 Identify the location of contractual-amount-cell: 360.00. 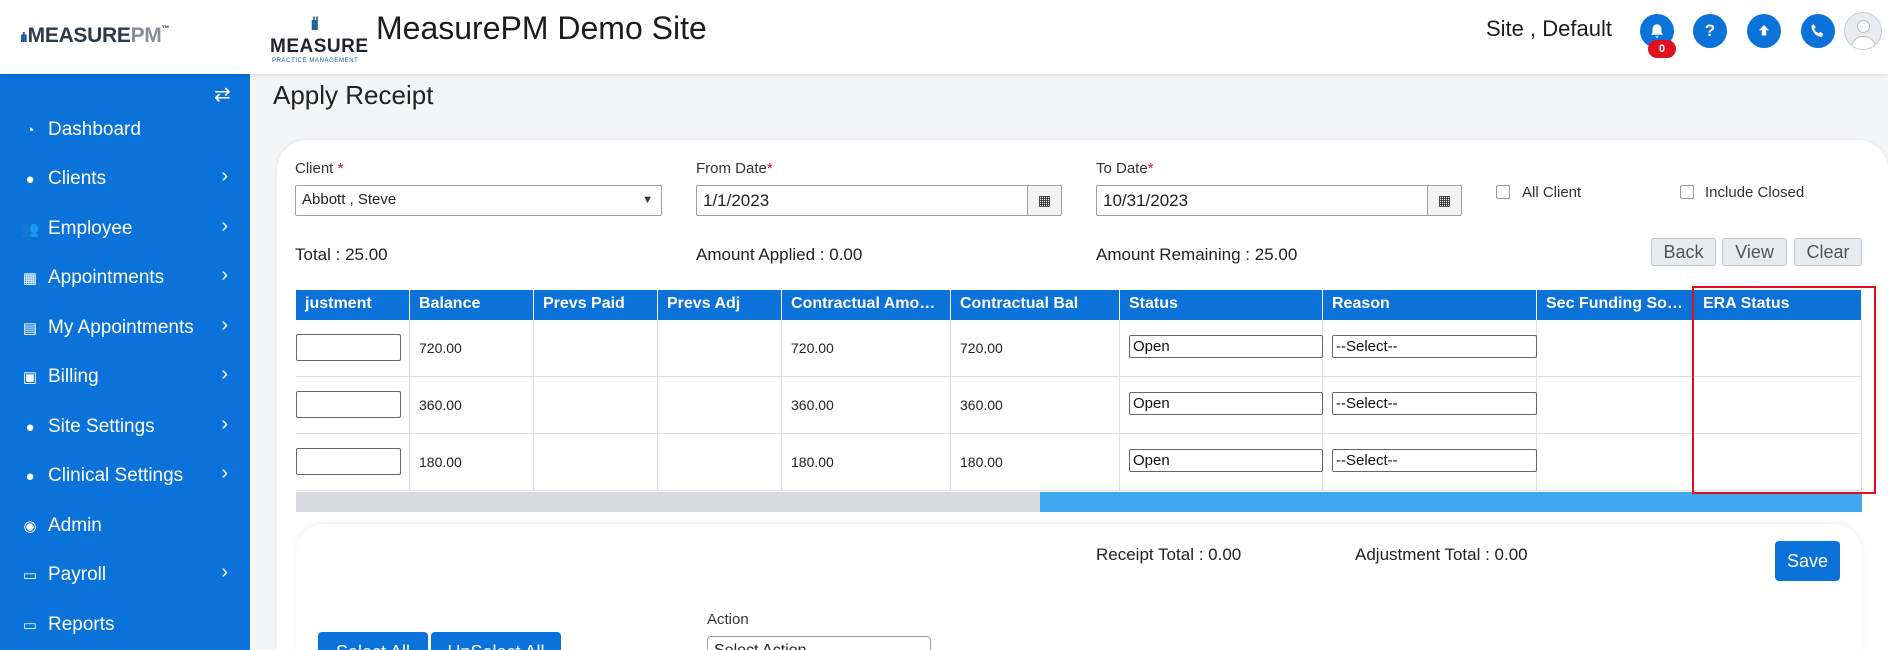
(866, 405).